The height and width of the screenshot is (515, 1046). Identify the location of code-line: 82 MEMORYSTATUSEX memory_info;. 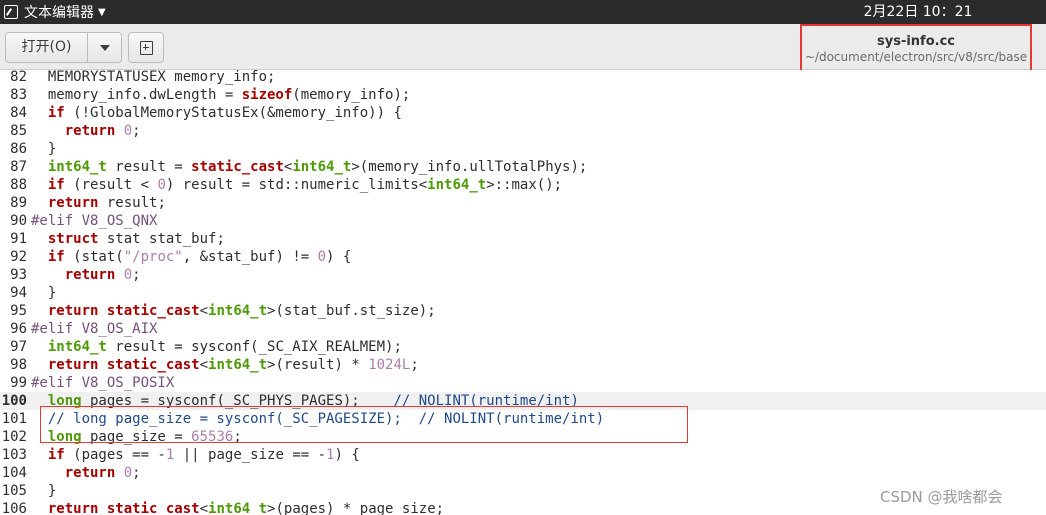
(523, 78).